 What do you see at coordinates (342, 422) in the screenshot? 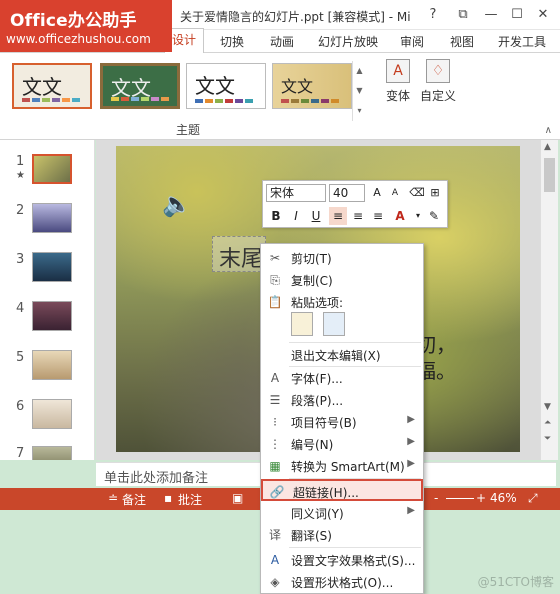
I see `menu-item-bullets: ⁝ 项目符号(B) ▶` at bounding box center [342, 422].